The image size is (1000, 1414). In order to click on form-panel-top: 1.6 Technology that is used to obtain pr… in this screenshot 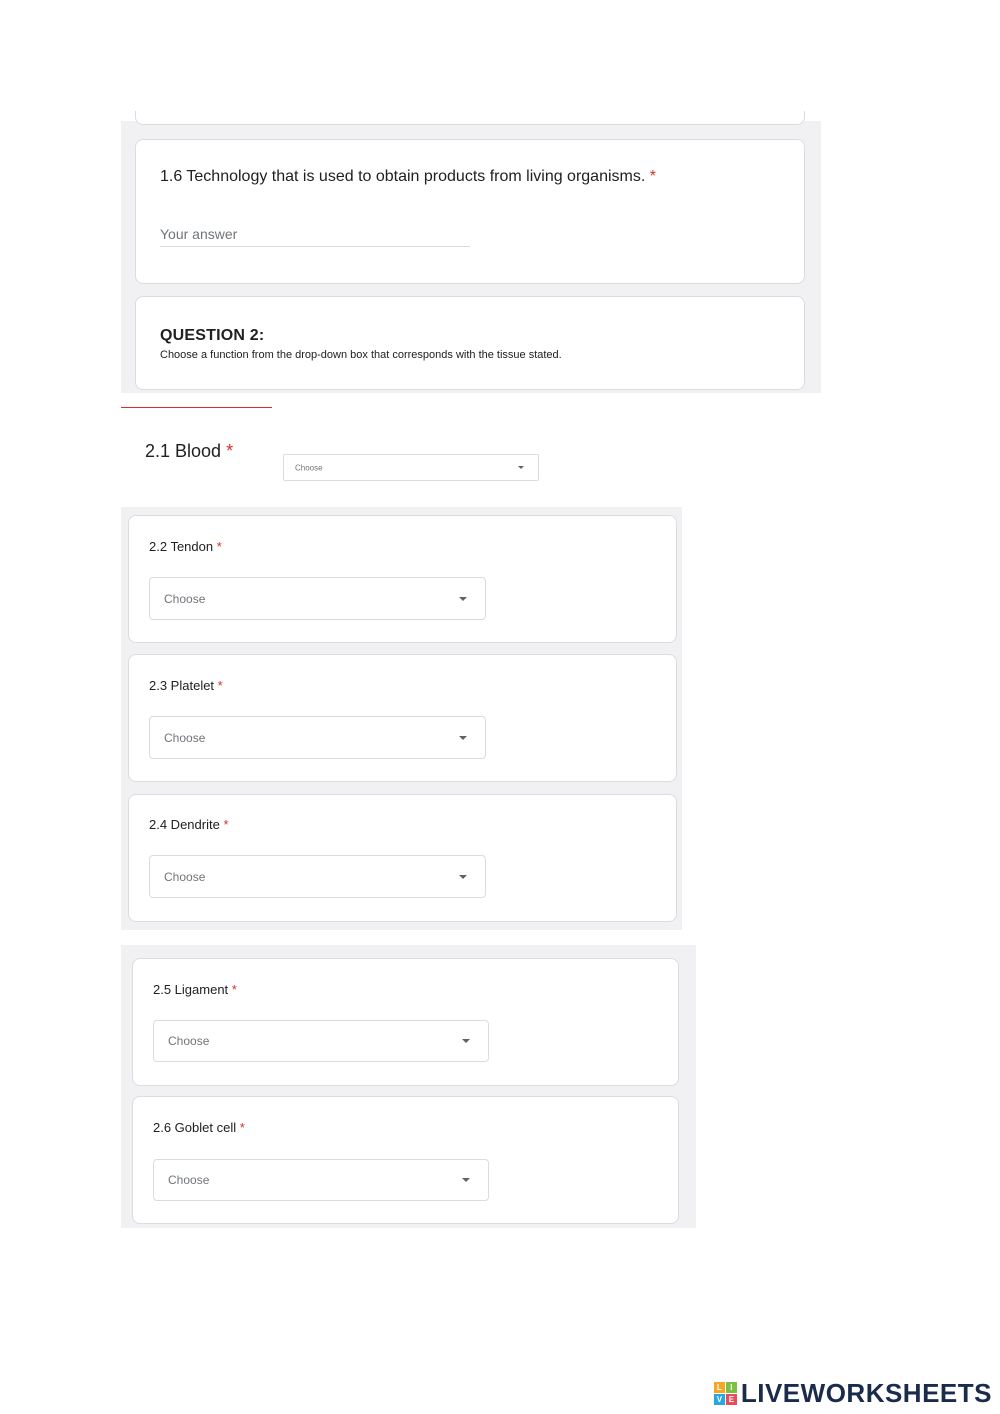, I will do `click(471, 252)`.